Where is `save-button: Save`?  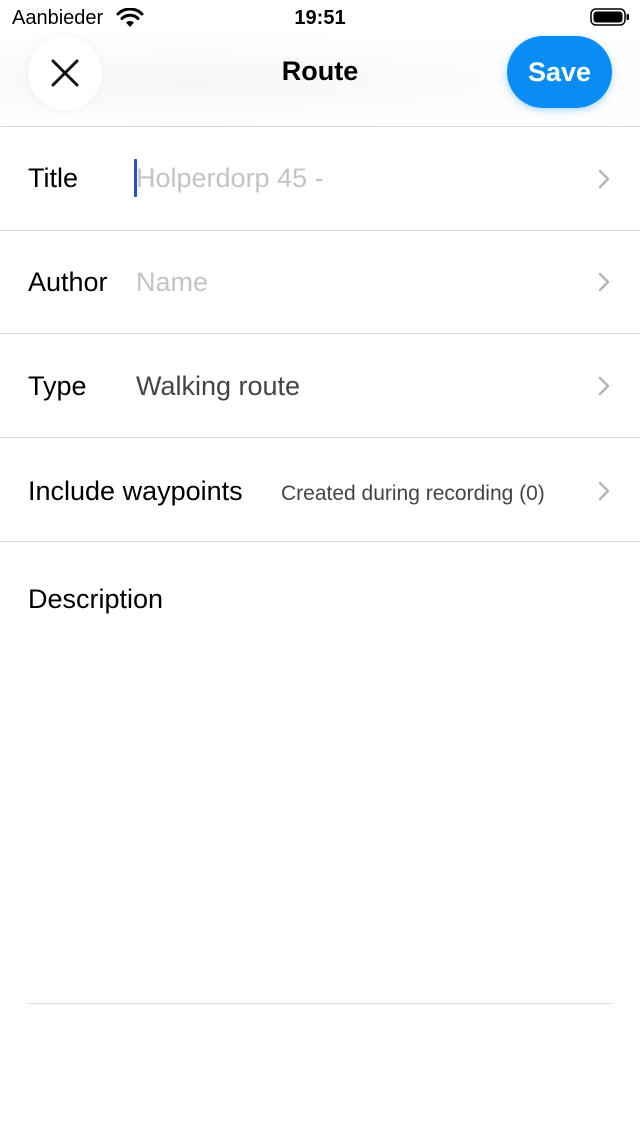
save-button: Save is located at coordinates (559, 72).